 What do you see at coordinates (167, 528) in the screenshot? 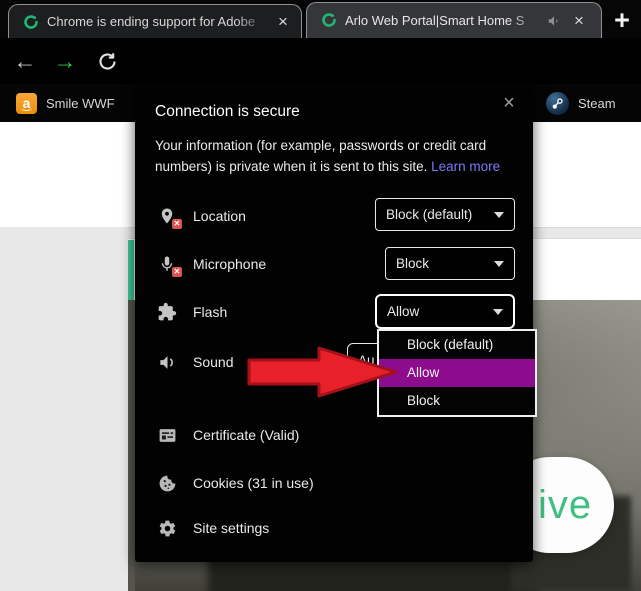
I see `gear-icon` at bounding box center [167, 528].